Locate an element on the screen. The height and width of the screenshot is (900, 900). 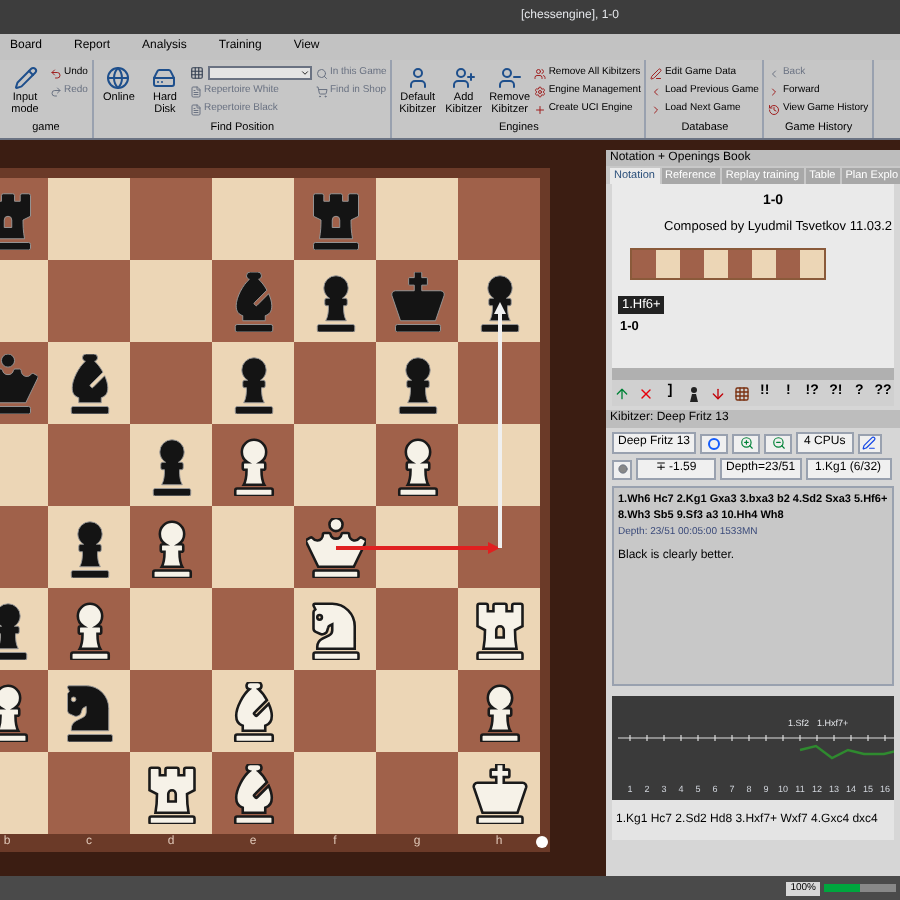
evaluation-curve is located at coordinates (846, 752).